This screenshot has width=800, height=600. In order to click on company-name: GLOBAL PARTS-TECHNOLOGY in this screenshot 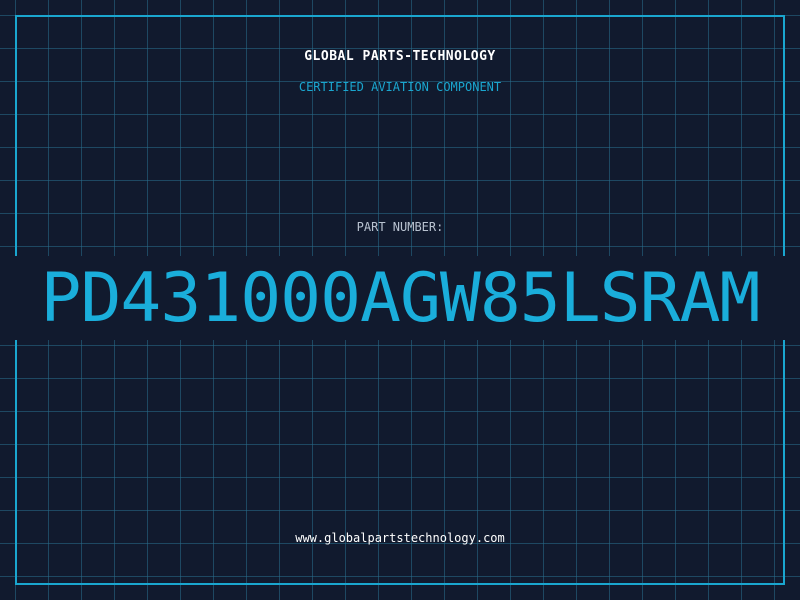, I will do `click(400, 56)`.